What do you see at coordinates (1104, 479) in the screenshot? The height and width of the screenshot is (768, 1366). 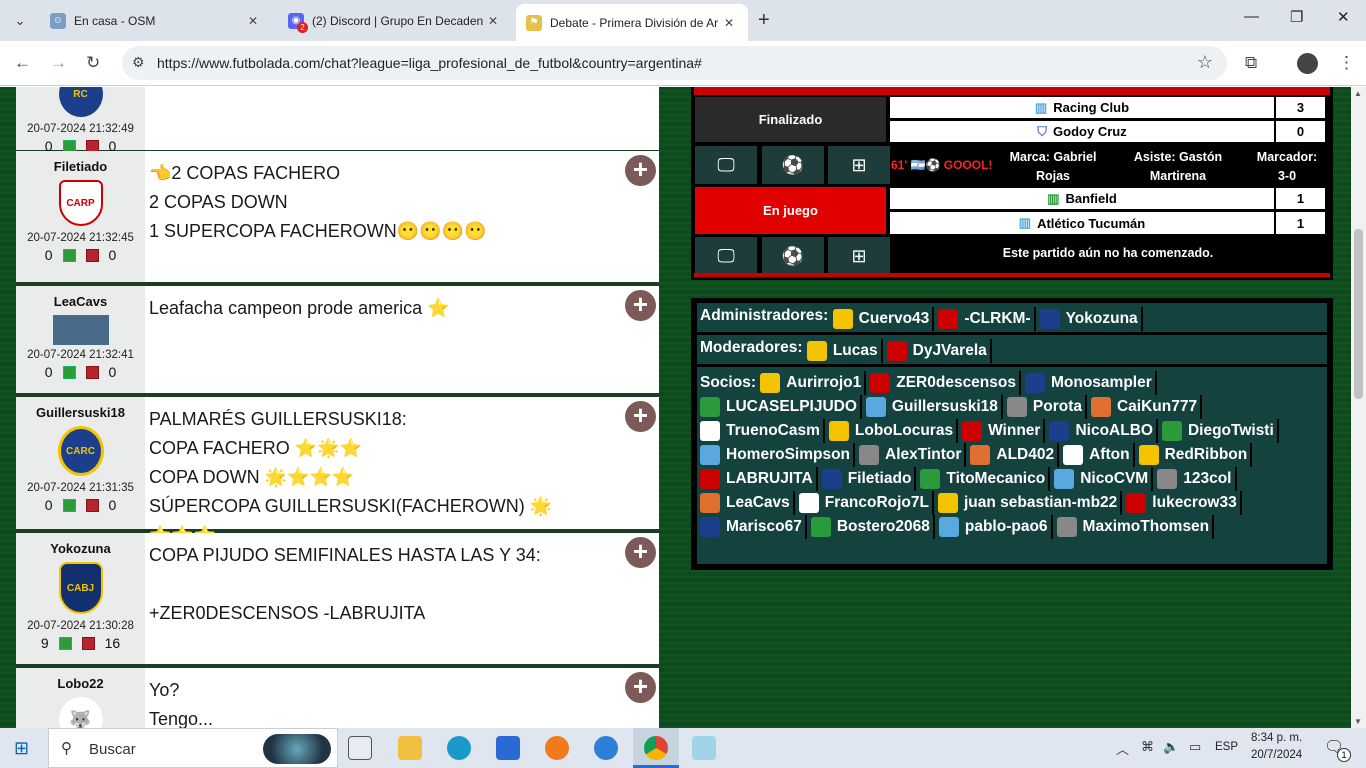 I see `member-chip: NicoCVM` at bounding box center [1104, 479].